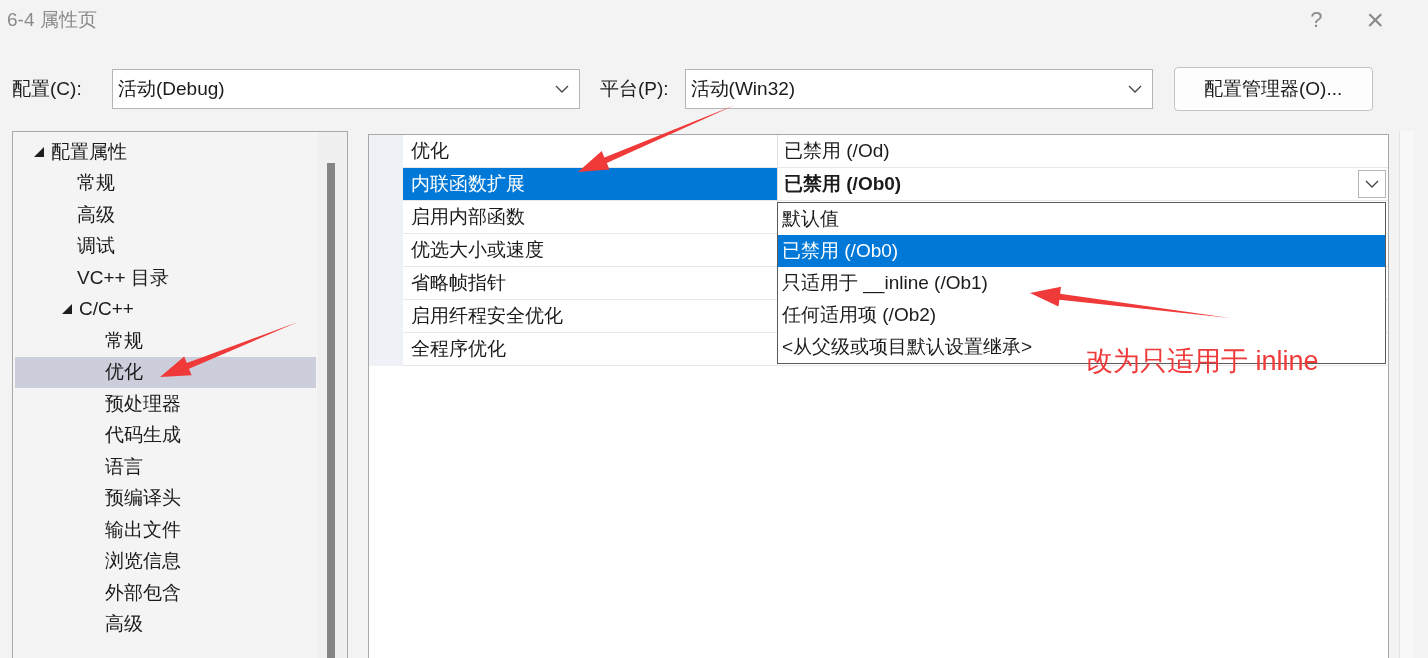 The width and height of the screenshot is (1428, 658). What do you see at coordinates (47, 89) in the screenshot?
I see `configuration-label: 配置(C):` at bounding box center [47, 89].